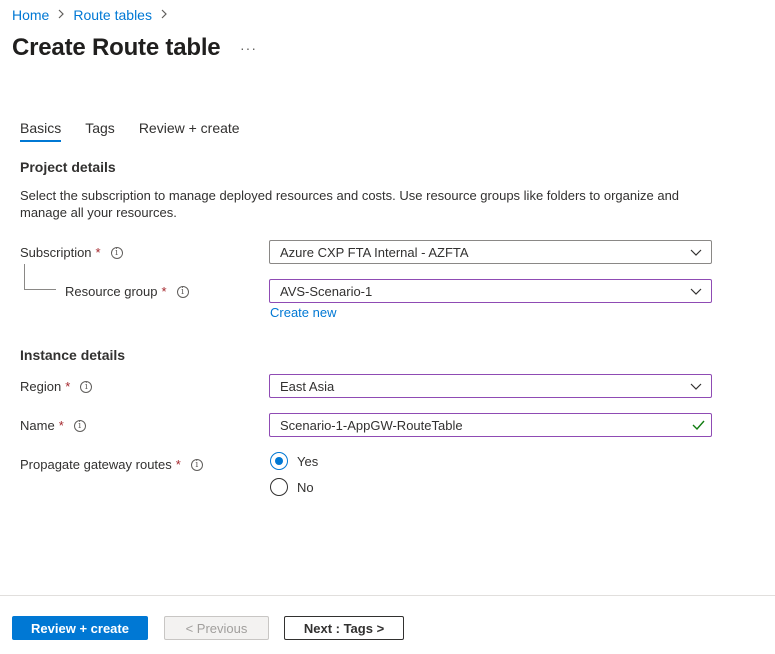 The image size is (775, 654). What do you see at coordinates (307, 386) in the screenshot?
I see `region-value: East Asia` at bounding box center [307, 386].